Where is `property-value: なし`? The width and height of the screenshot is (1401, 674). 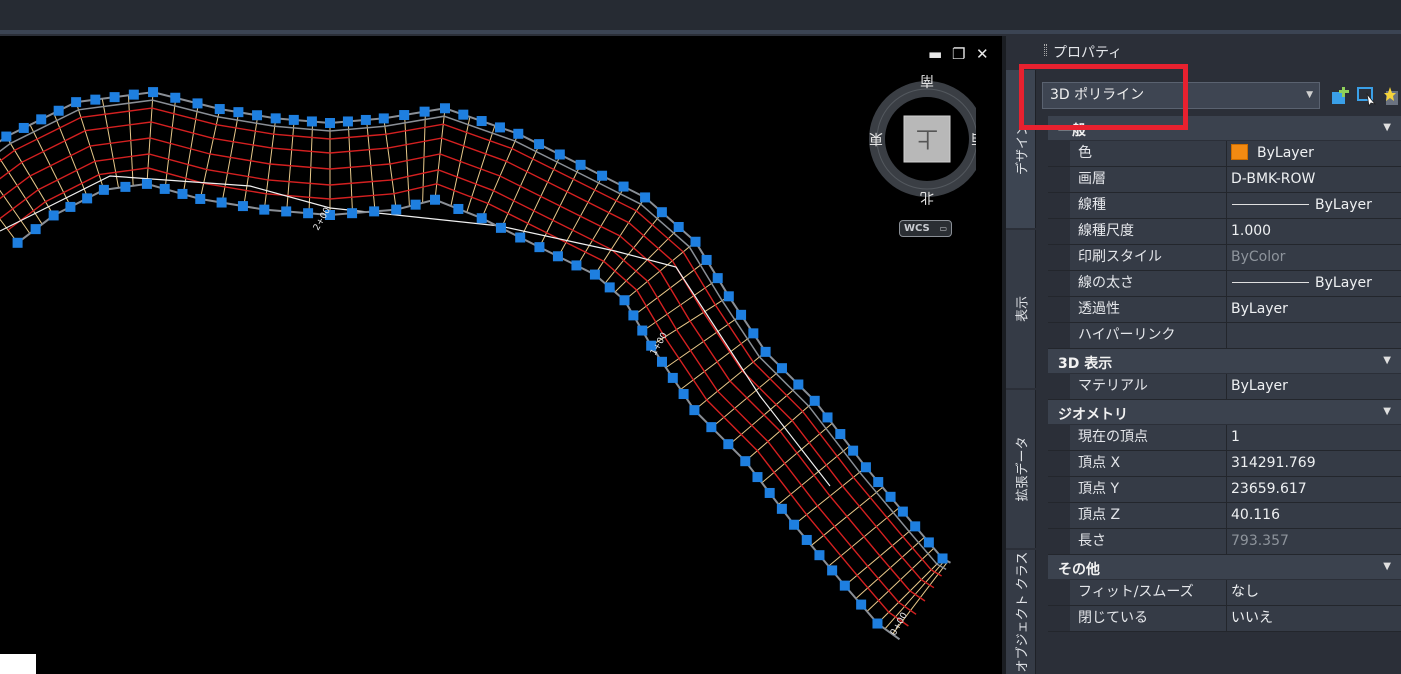 property-value: なし is located at coordinates (1314, 592).